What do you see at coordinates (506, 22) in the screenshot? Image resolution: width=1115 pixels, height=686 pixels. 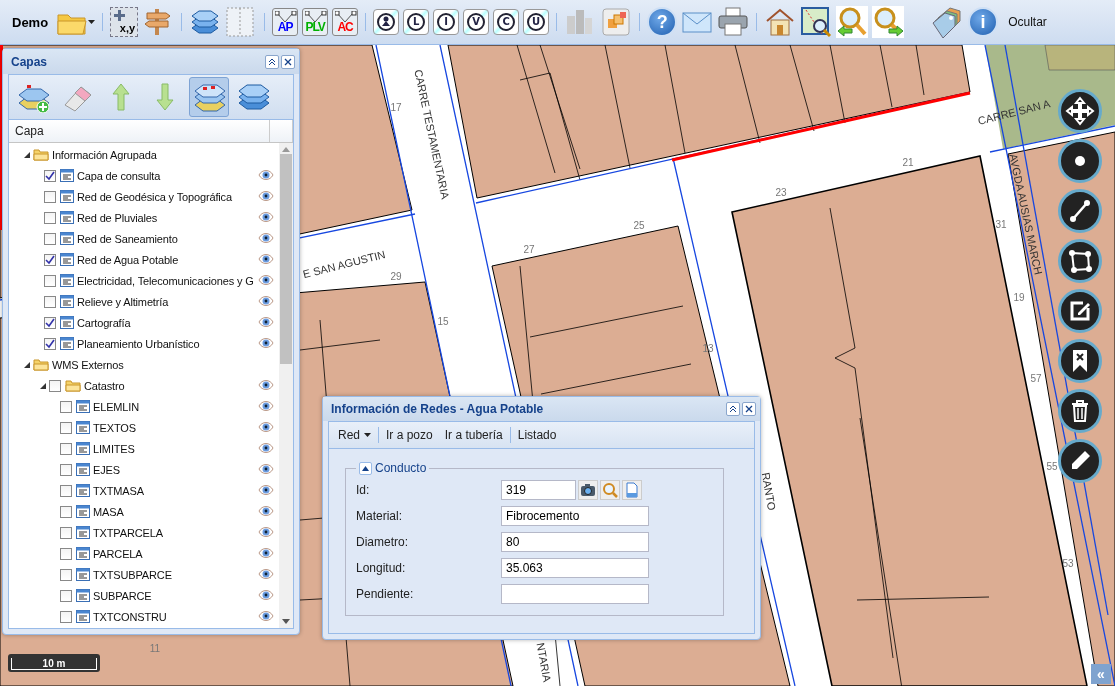 I see `marker-button: C` at bounding box center [506, 22].